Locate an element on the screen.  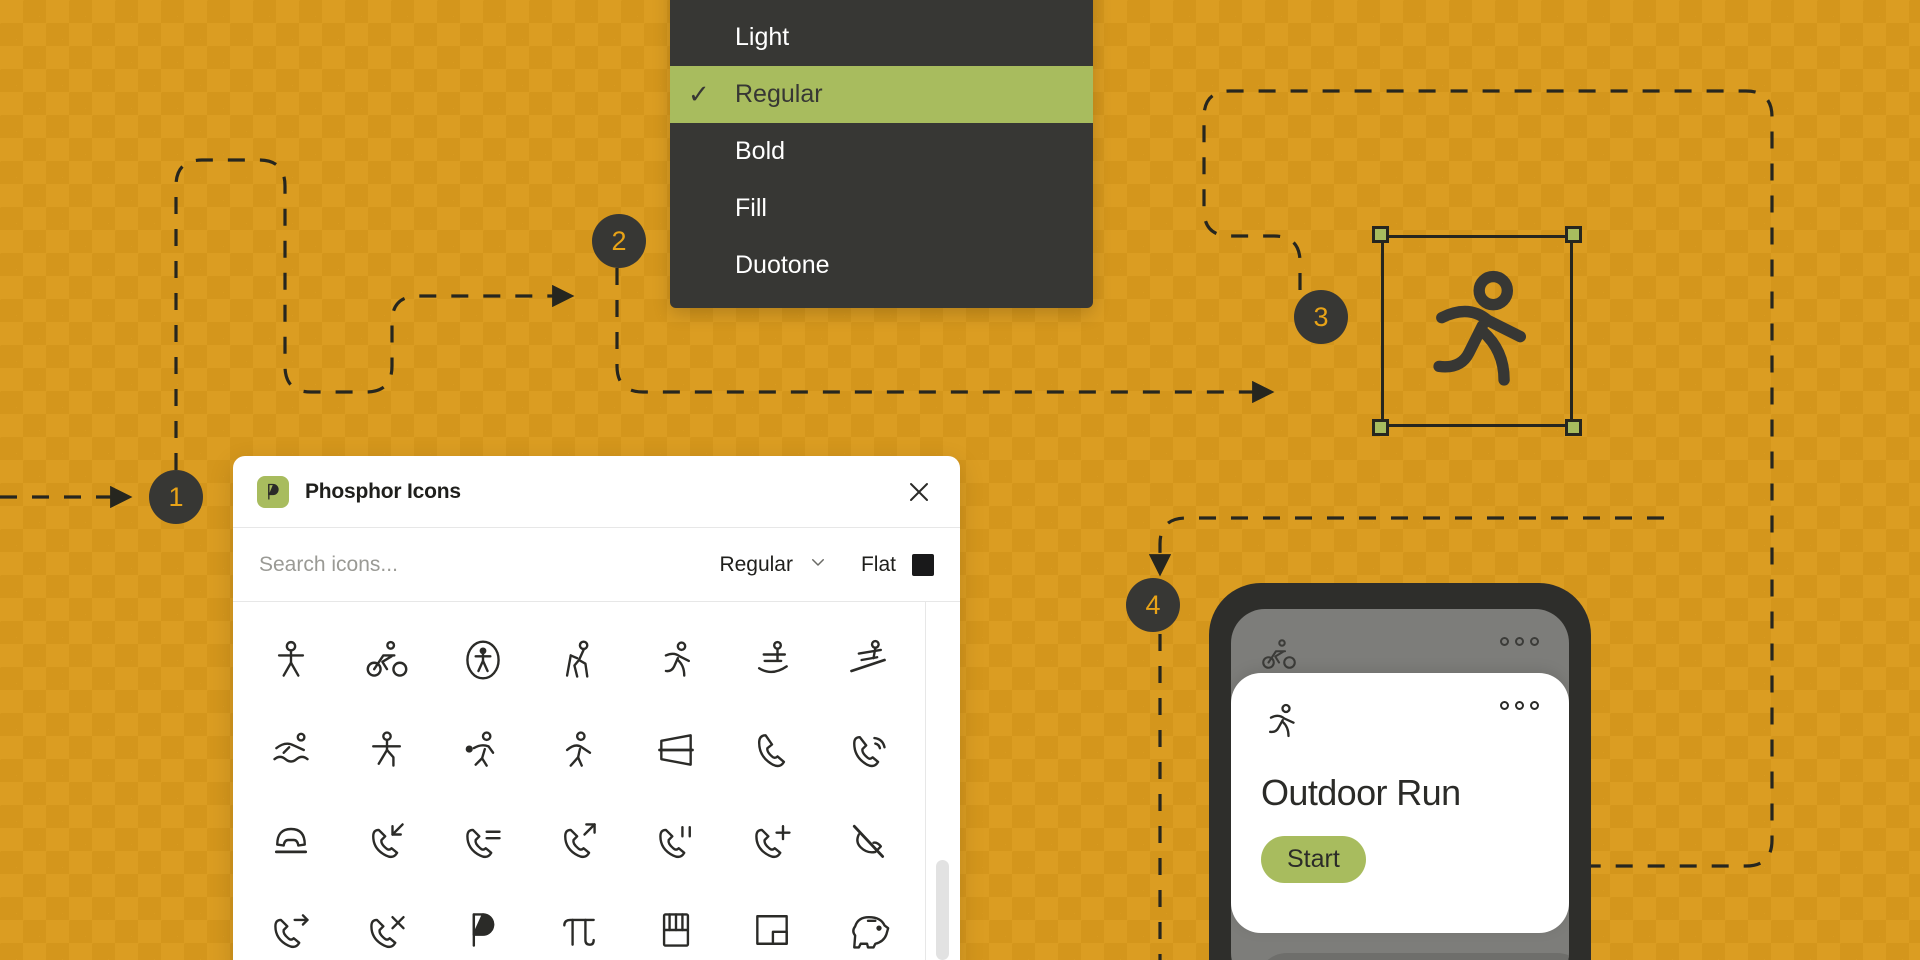
step-badge-label: 3 is located at coordinates (1321, 316).